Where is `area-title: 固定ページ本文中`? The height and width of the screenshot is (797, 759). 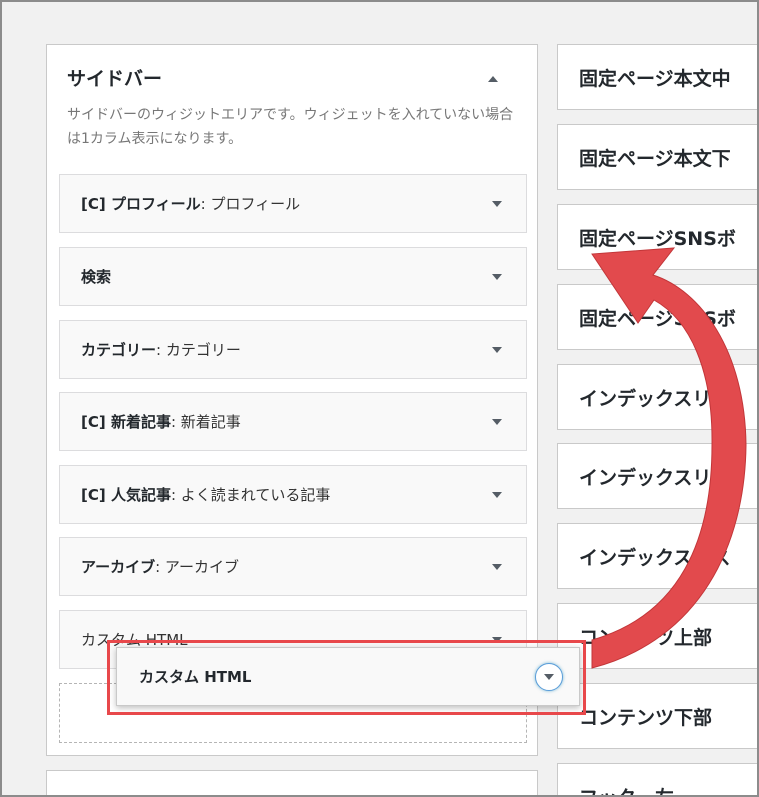
area-title: 固定ページ本文中 is located at coordinates (655, 78).